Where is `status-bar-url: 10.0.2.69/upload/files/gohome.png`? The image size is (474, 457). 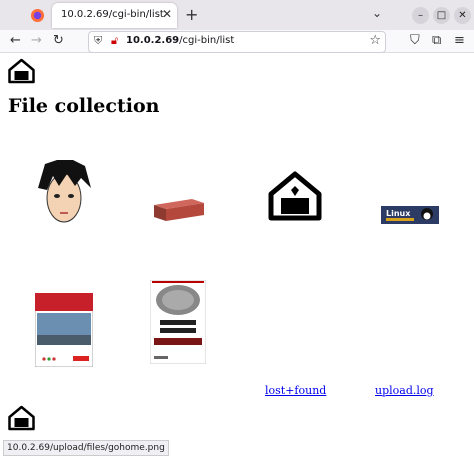
status-bar-url: 10.0.2.69/upload/files/gohome.png is located at coordinates (86, 448).